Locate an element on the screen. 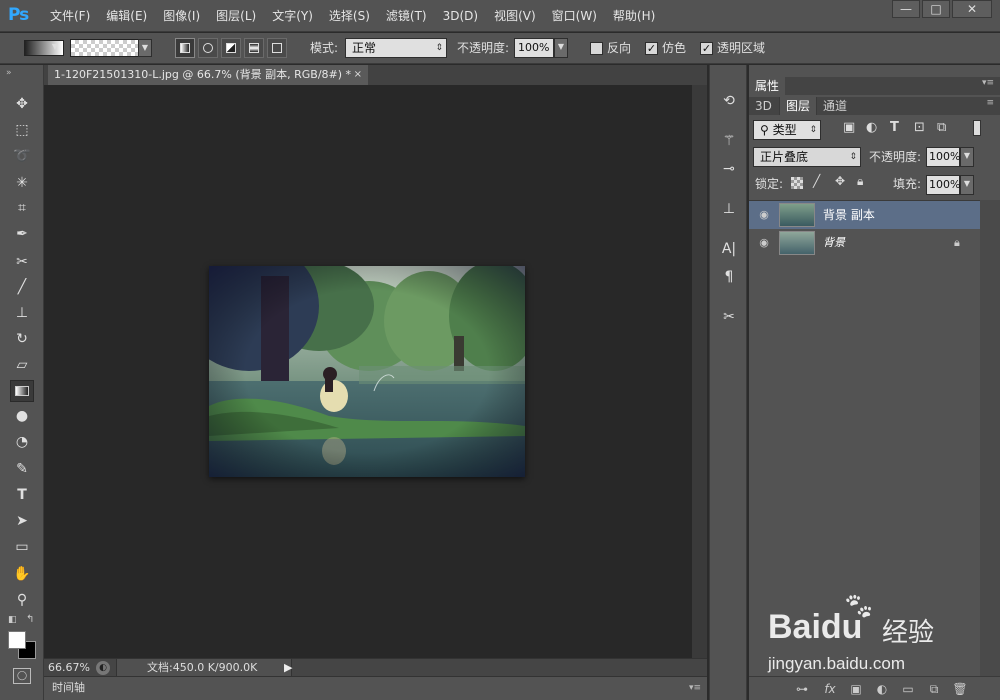  clone-source-icon: ⊥ is located at coordinates (729, 209).